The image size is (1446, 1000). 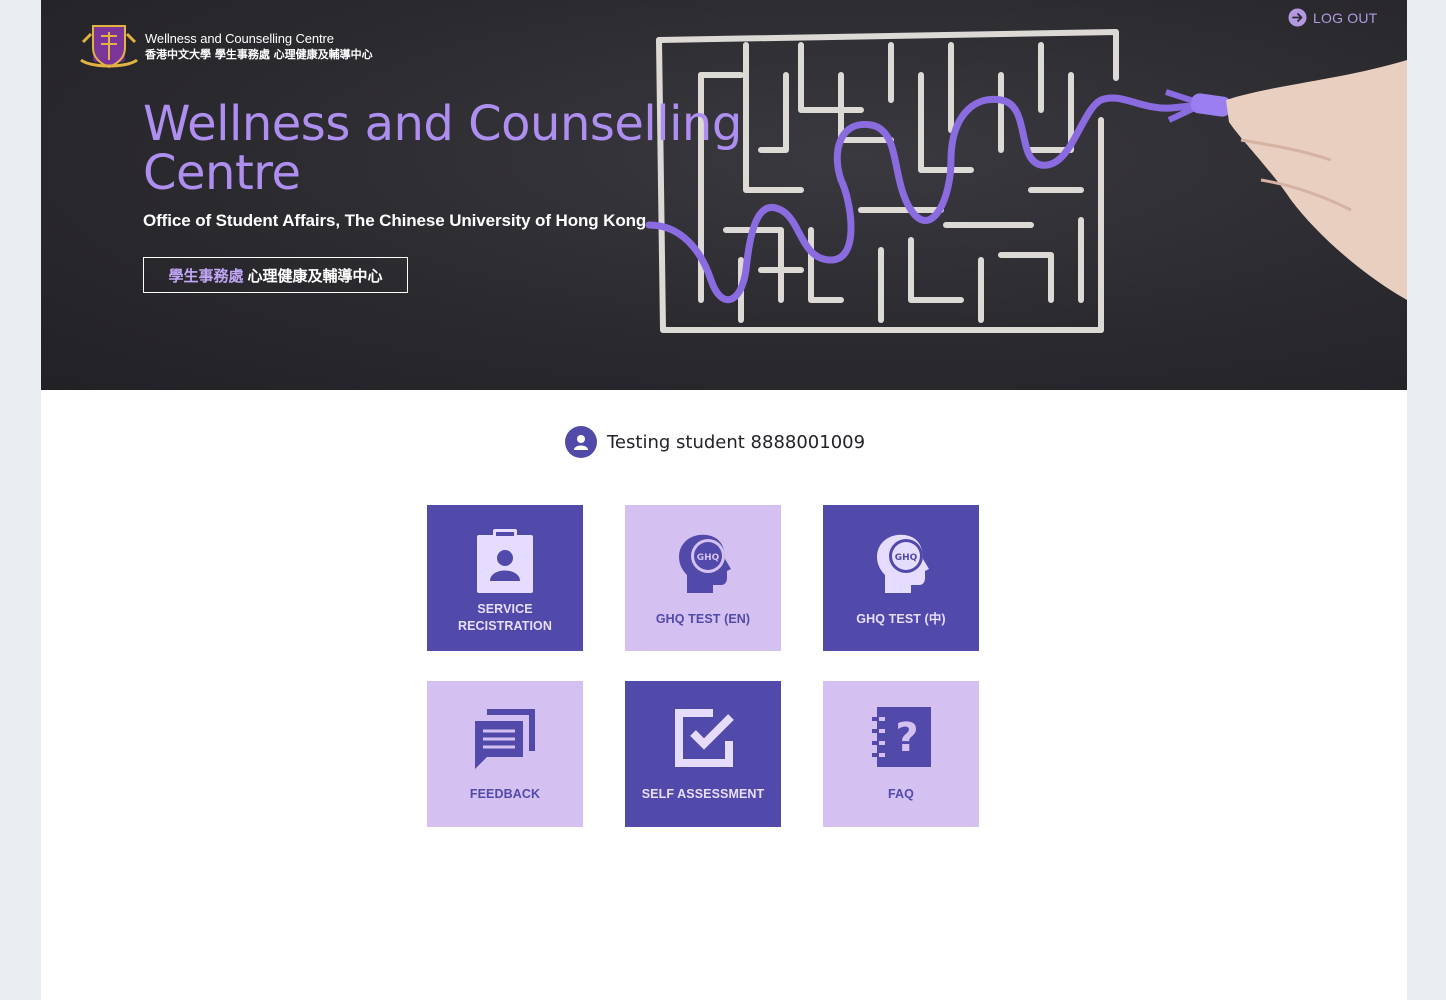 What do you see at coordinates (1297, 17) in the screenshot?
I see `logout-icon` at bounding box center [1297, 17].